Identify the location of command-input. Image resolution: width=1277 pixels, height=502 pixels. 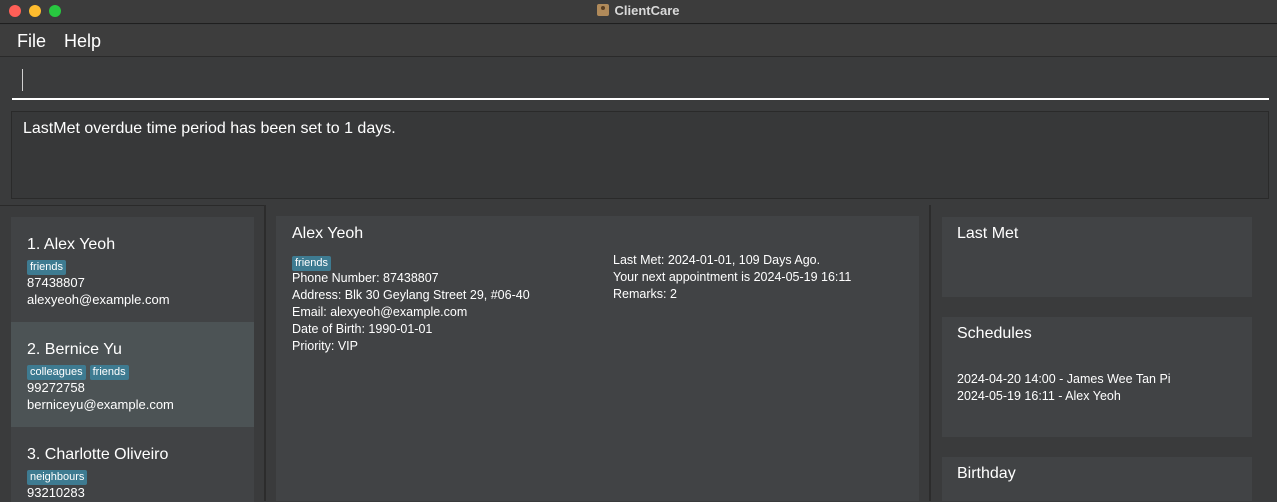
(640, 83).